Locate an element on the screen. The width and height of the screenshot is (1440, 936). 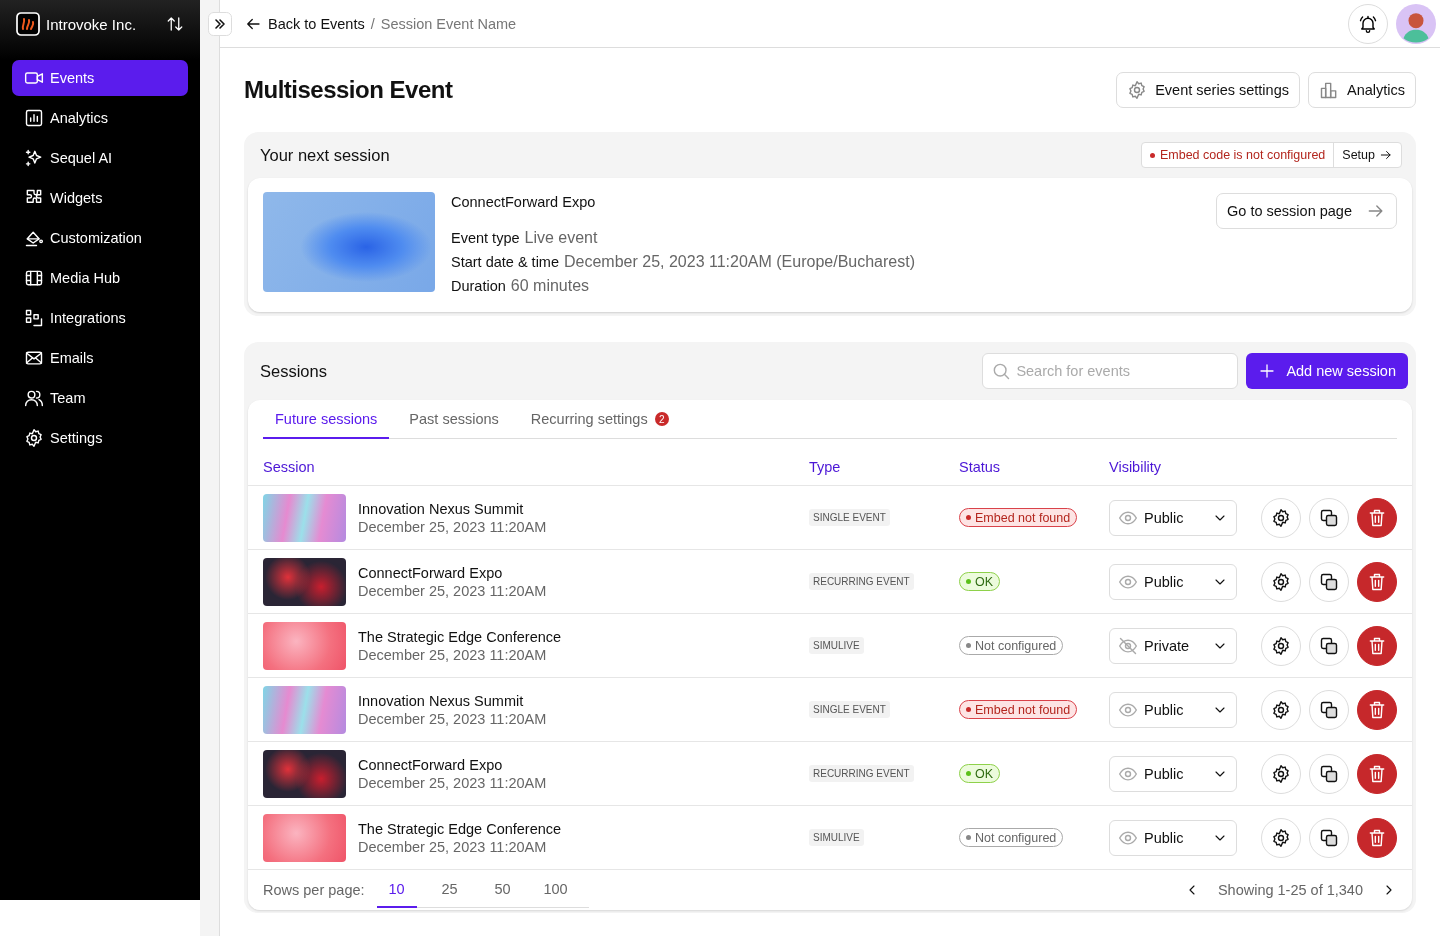
add-session-button: Add new session is located at coordinates (1327, 371).